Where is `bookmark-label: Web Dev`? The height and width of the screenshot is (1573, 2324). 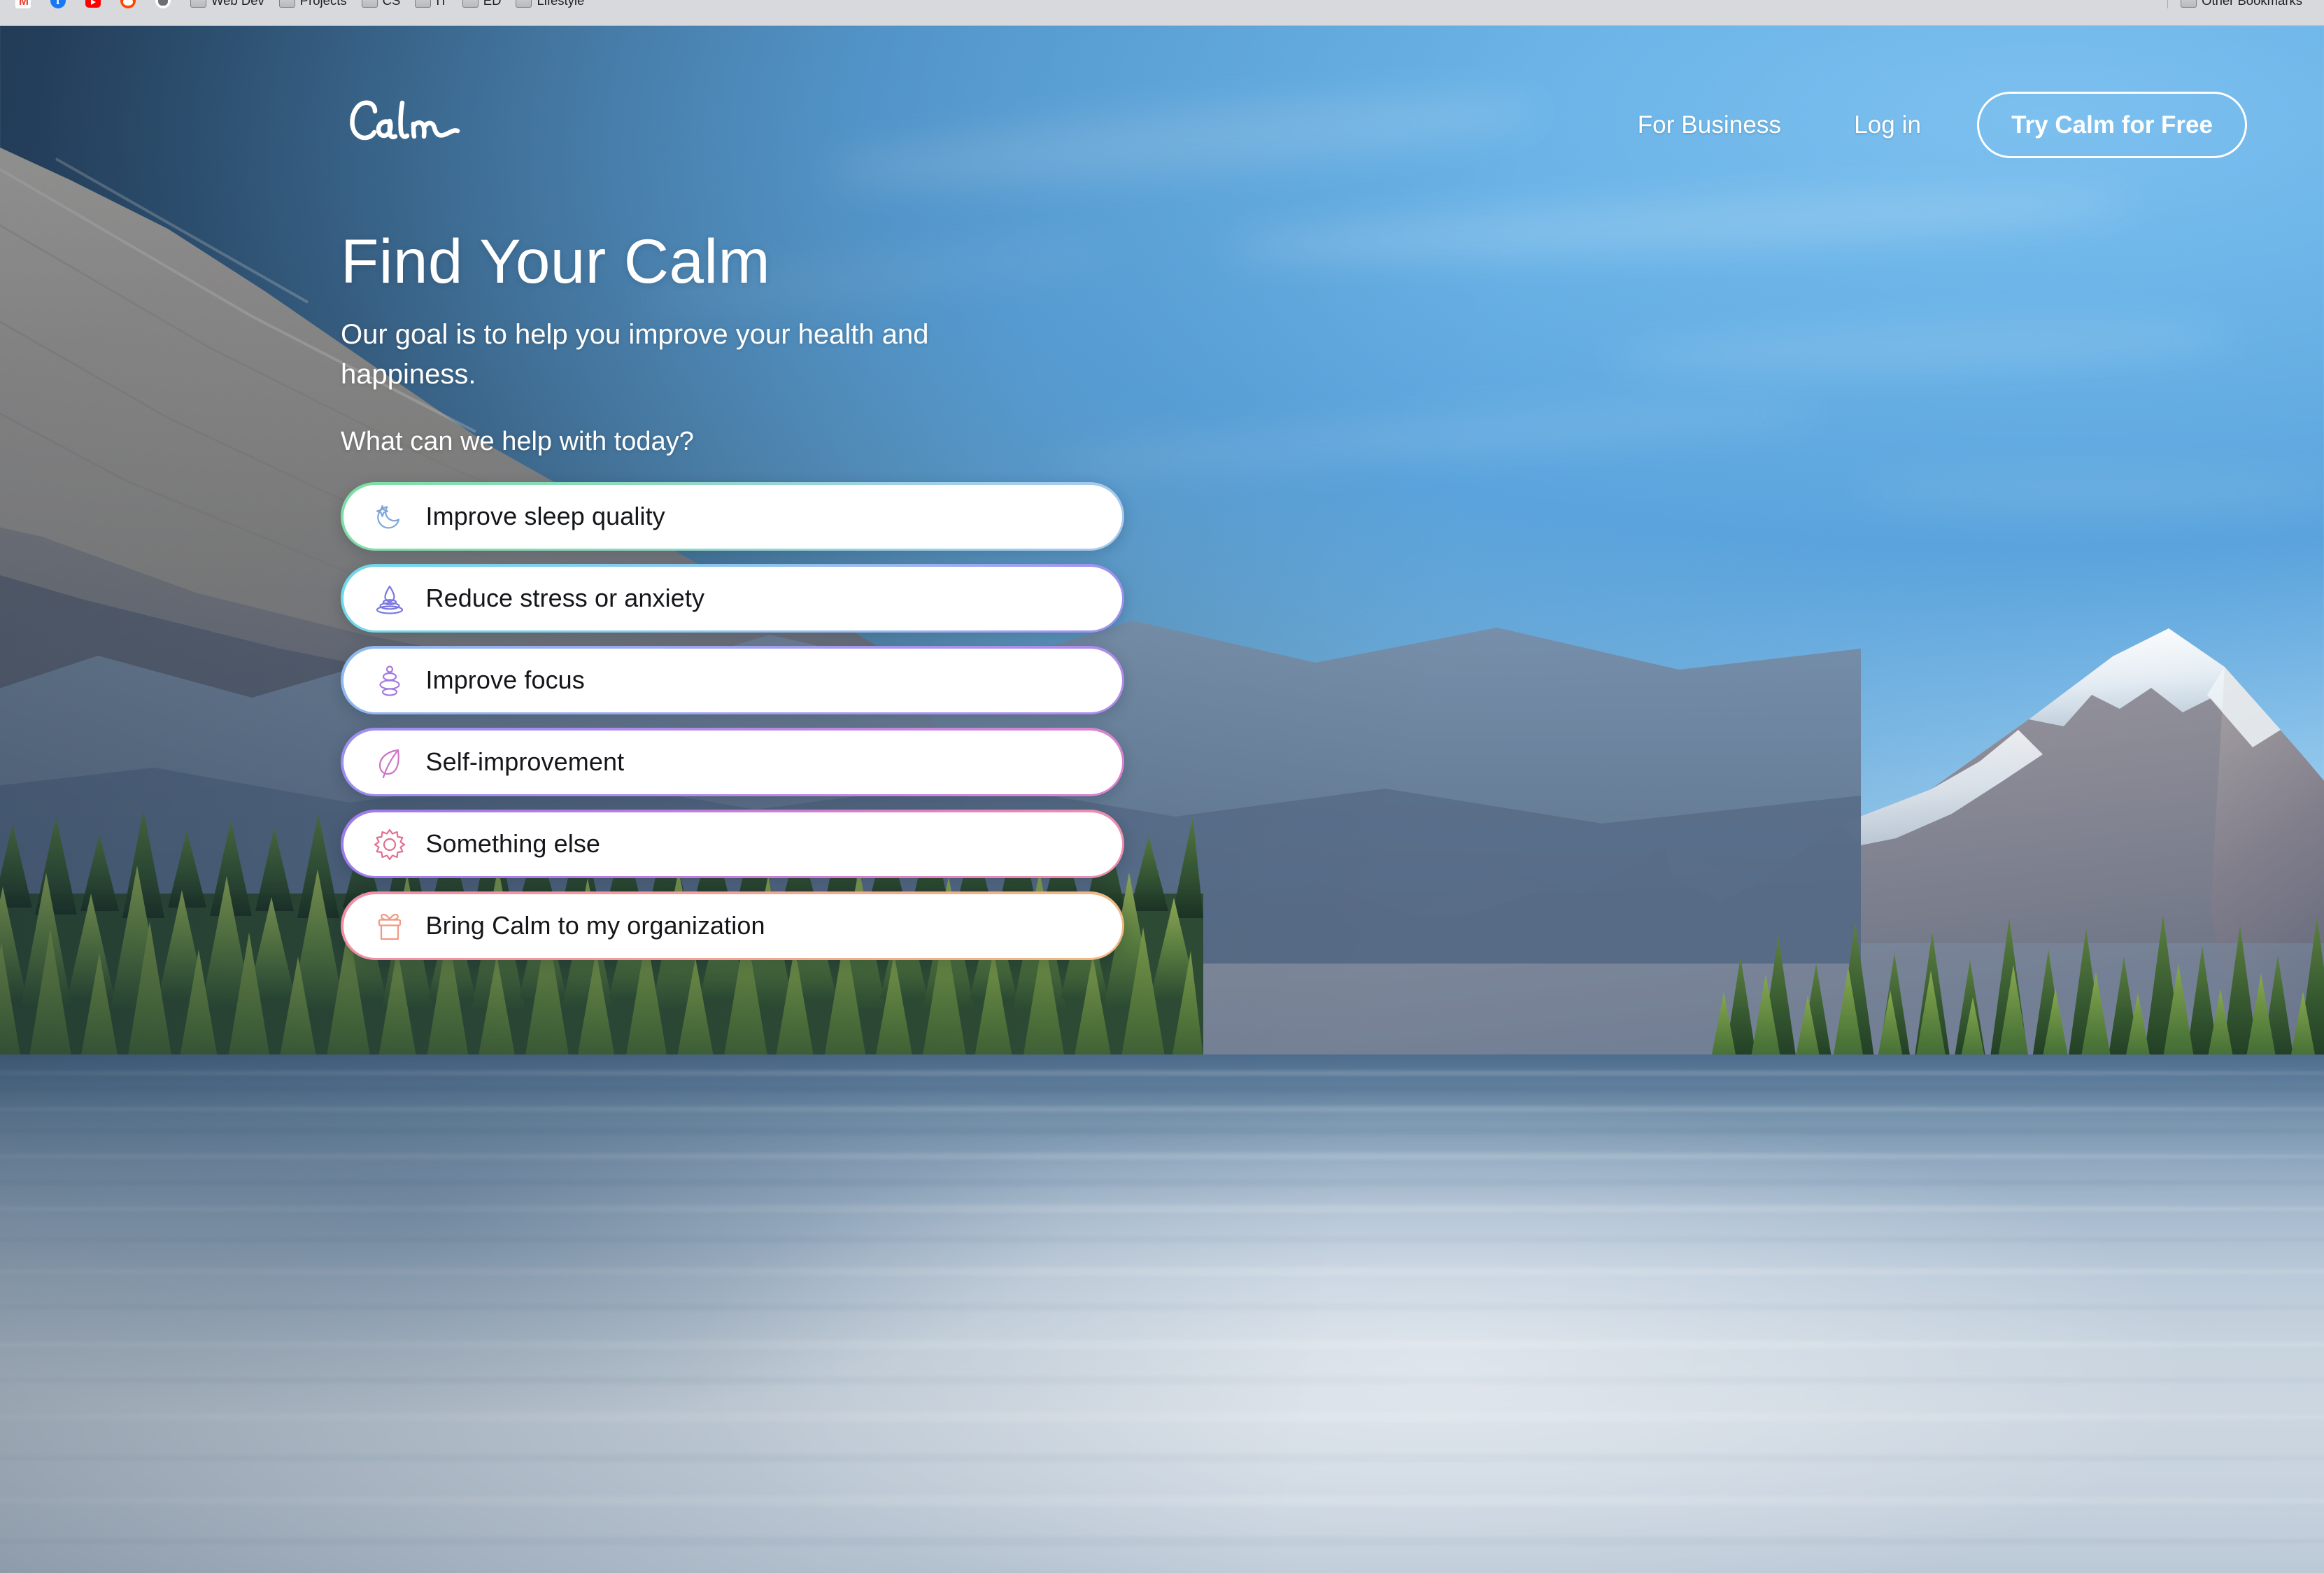
bookmark-label: Web Dev is located at coordinates (237, 4).